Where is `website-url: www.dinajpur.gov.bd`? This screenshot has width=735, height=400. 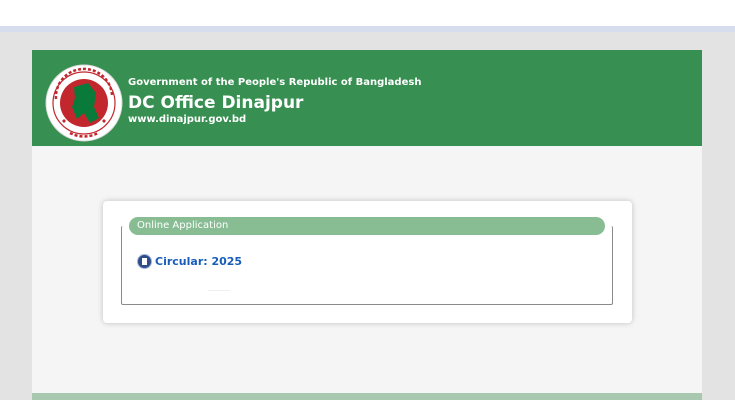 website-url: www.dinajpur.gov.bd is located at coordinates (187, 119).